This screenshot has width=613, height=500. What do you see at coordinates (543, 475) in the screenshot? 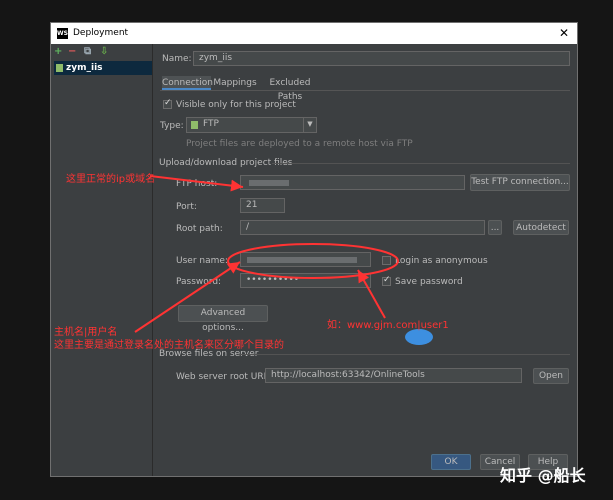
I see `zhihu-watermark: 知乎 @船长` at bounding box center [543, 475].